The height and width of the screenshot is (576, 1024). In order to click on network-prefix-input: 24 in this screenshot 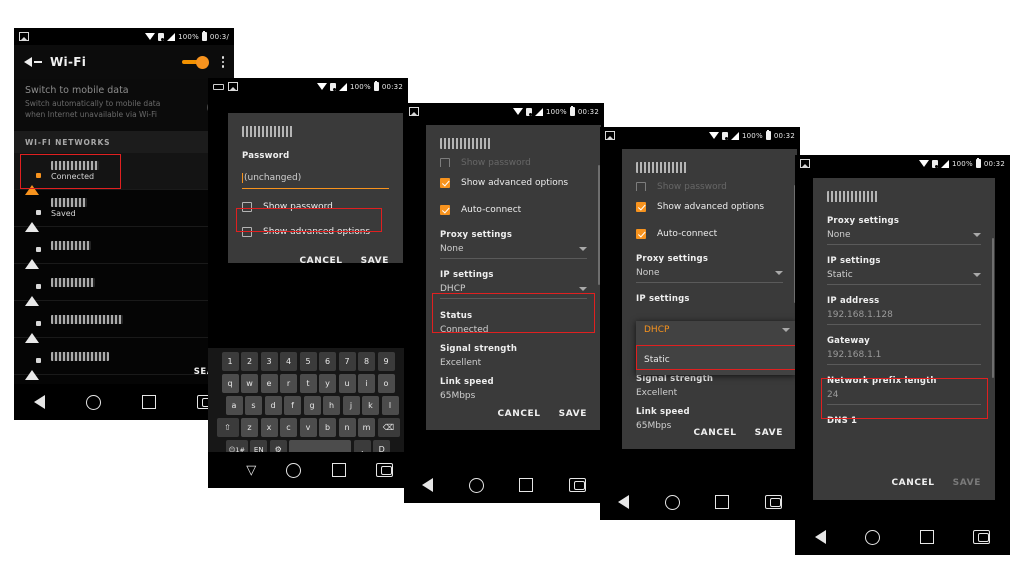, I will do `click(904, 395)`.